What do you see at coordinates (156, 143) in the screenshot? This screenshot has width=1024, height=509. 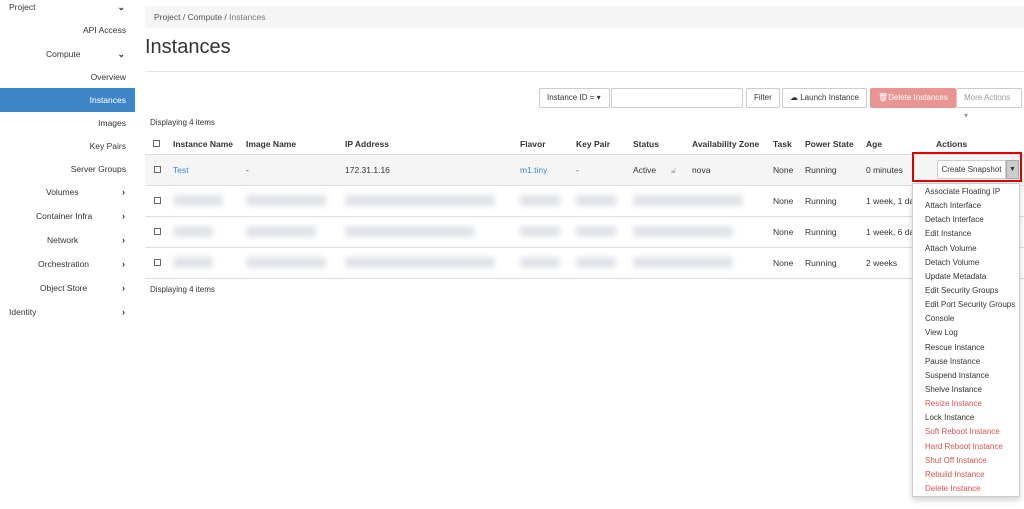 I see `select-all-checkbox` at bounding box center [156, 143].